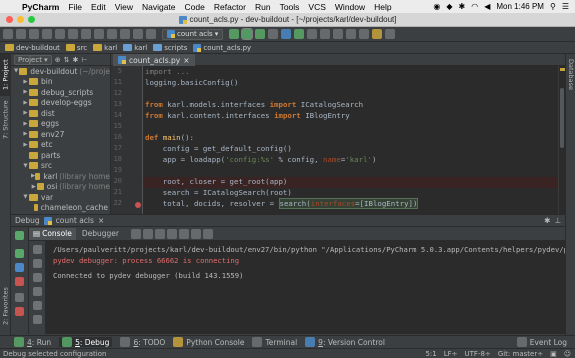 This screenshot has width=575, height=358. Describe the element at coordinates (60, 71) in the screenshot. I see `tree-item: ▼ dev-buildout (~/proje` at that location.